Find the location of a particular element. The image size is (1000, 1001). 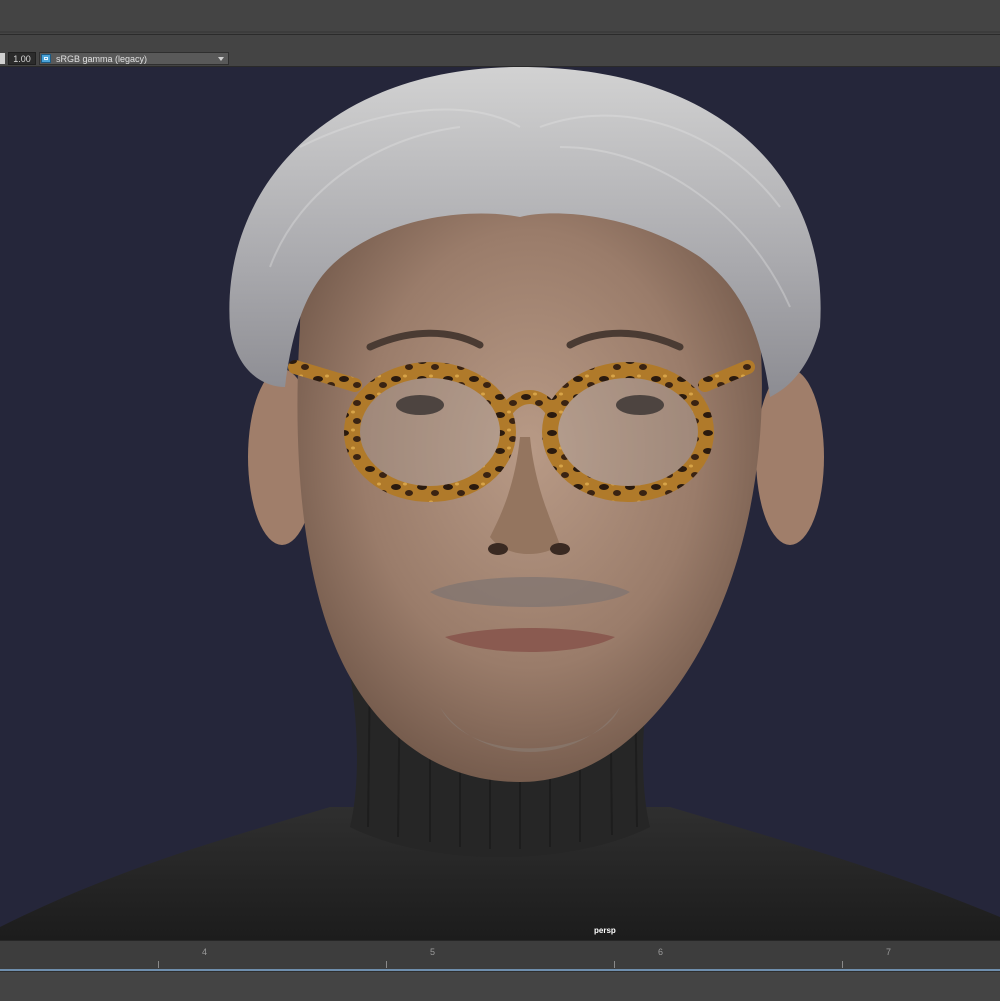

view-transform-dropdown: sRGB gamma (legacy) is located at coordinates (134, 58).